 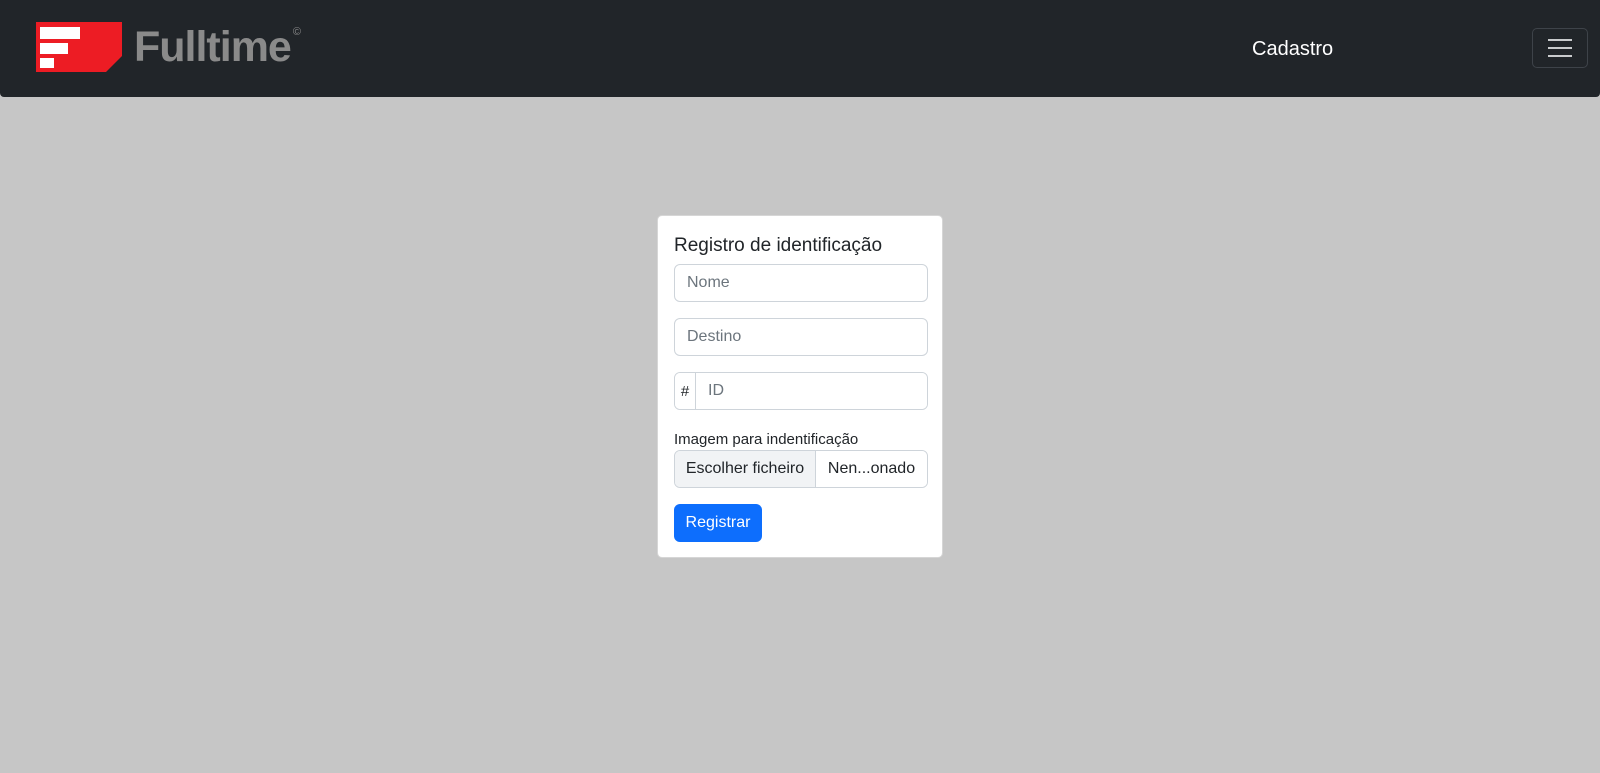 I want to click on destino-input, so click(x=801, y=337).